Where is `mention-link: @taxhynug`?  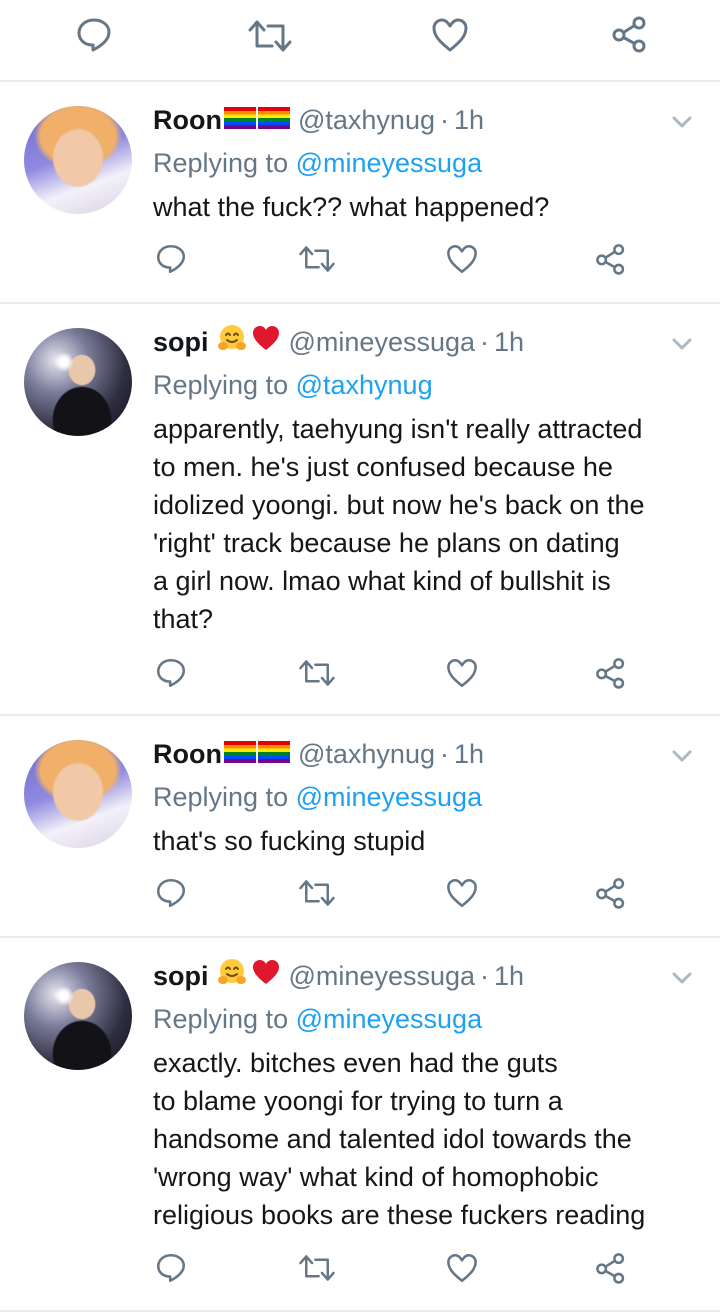
mention-link: @taxhynug is located at coordinates (364, 385).